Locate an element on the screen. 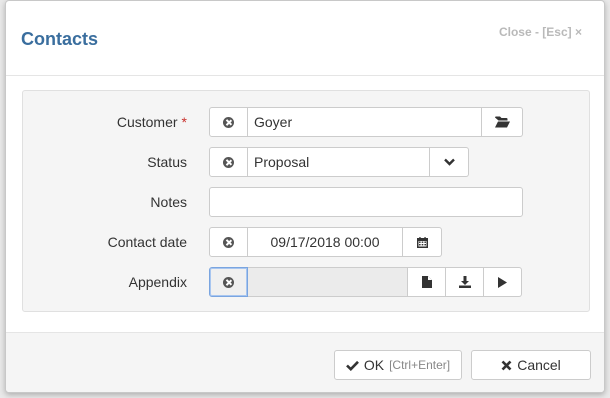 Image resolution: width=610 pixels, height=398 pixels. cancel-button: Cancel is located at coordinates (531, 365).